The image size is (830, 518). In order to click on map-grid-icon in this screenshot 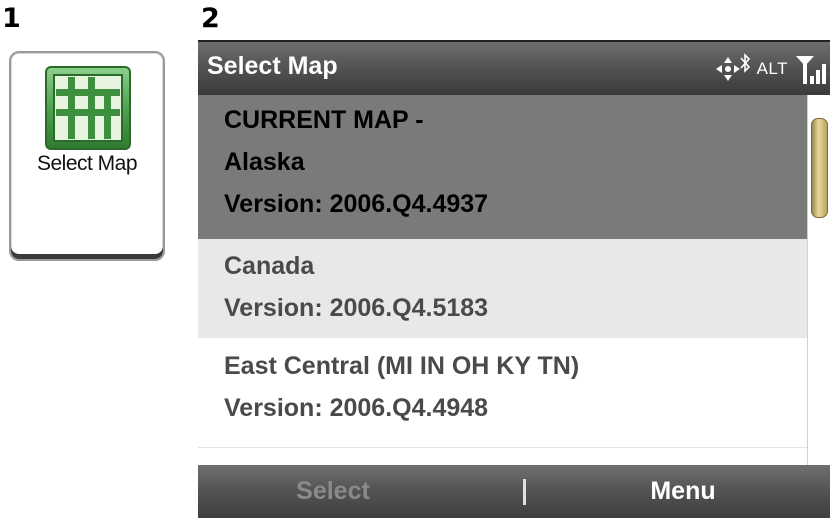, I will do `click(88, 108)`.